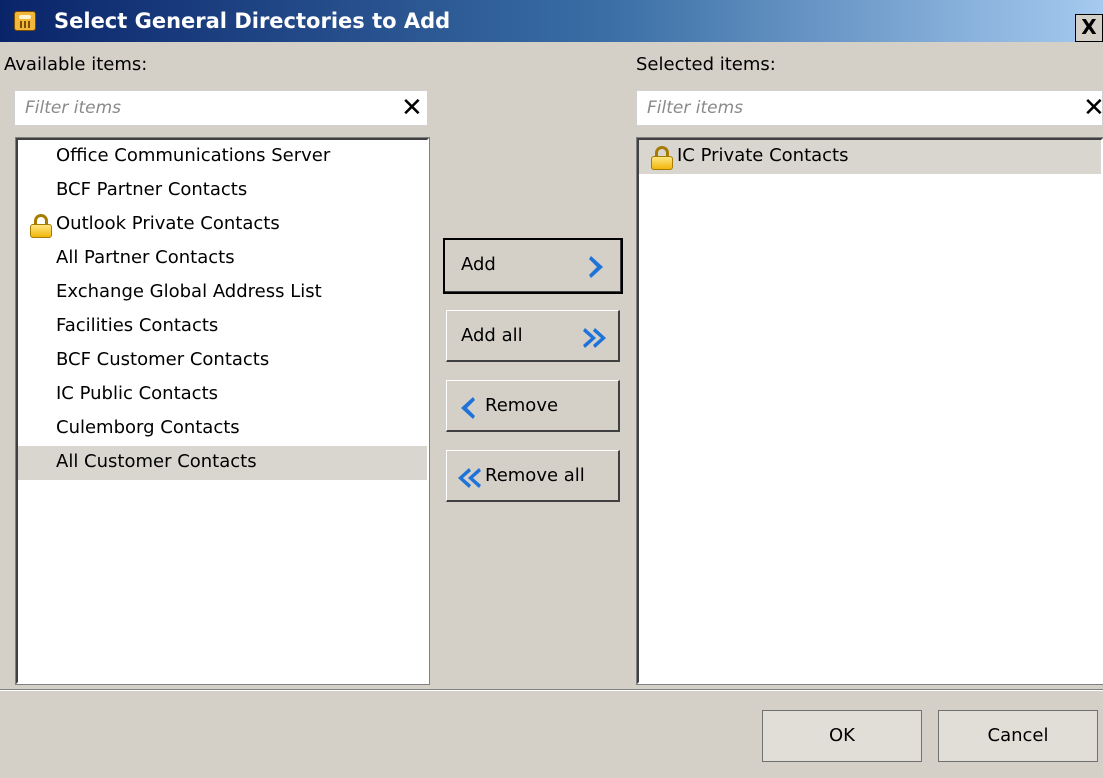 This screenshot has height=778, width=1103. I want to click on available-clear-icon: ✕, so click(412, 108).